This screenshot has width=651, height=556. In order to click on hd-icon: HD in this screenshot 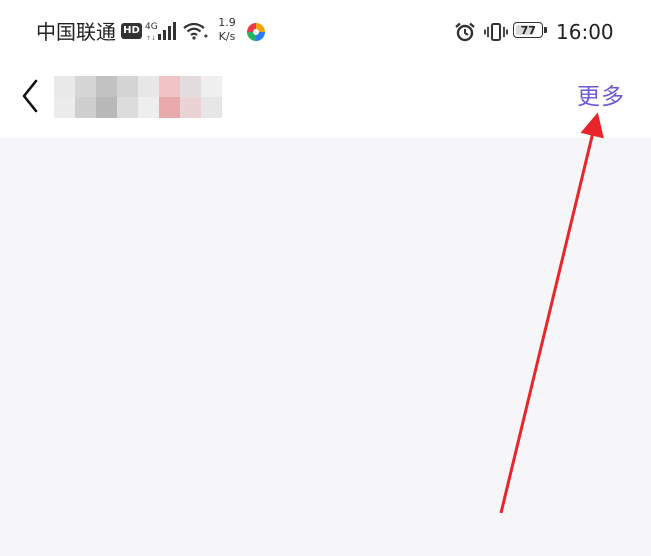, I will do `click(131, 31)`.